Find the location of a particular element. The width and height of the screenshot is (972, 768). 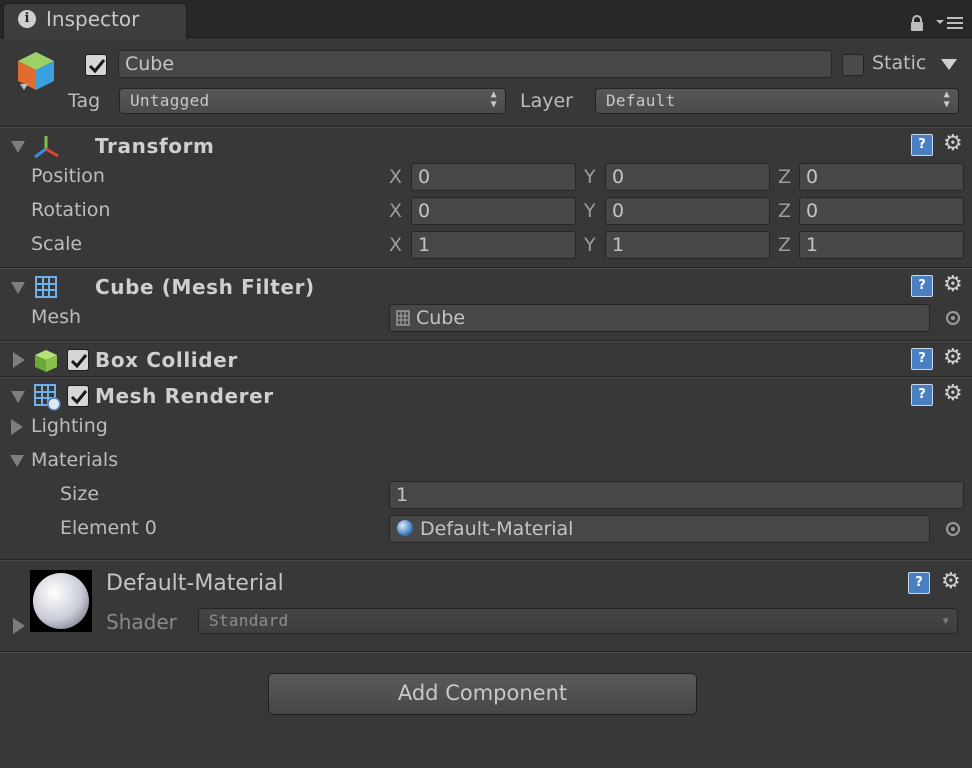

scale-y-field: 1 is located at coordinates (687, 245).